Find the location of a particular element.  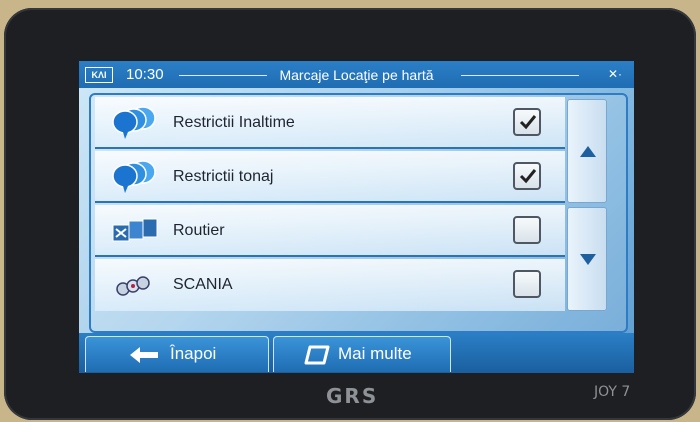

list-item: Restrictii tonaj is located at coordinates (330, 177).